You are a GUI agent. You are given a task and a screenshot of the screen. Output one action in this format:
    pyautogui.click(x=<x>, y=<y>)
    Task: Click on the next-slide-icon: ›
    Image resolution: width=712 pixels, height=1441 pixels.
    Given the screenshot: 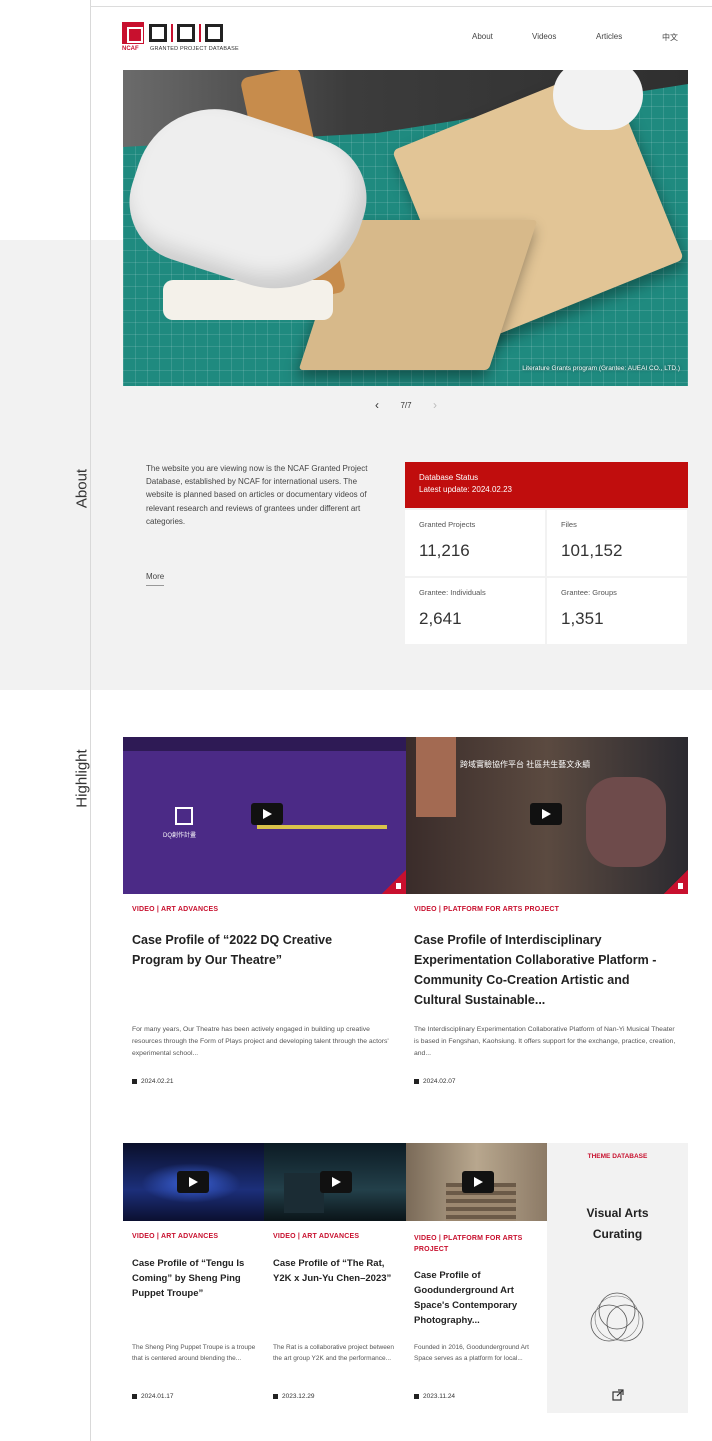 What is the action you would take?
    pyautogui.click(x=435, y=405)
    